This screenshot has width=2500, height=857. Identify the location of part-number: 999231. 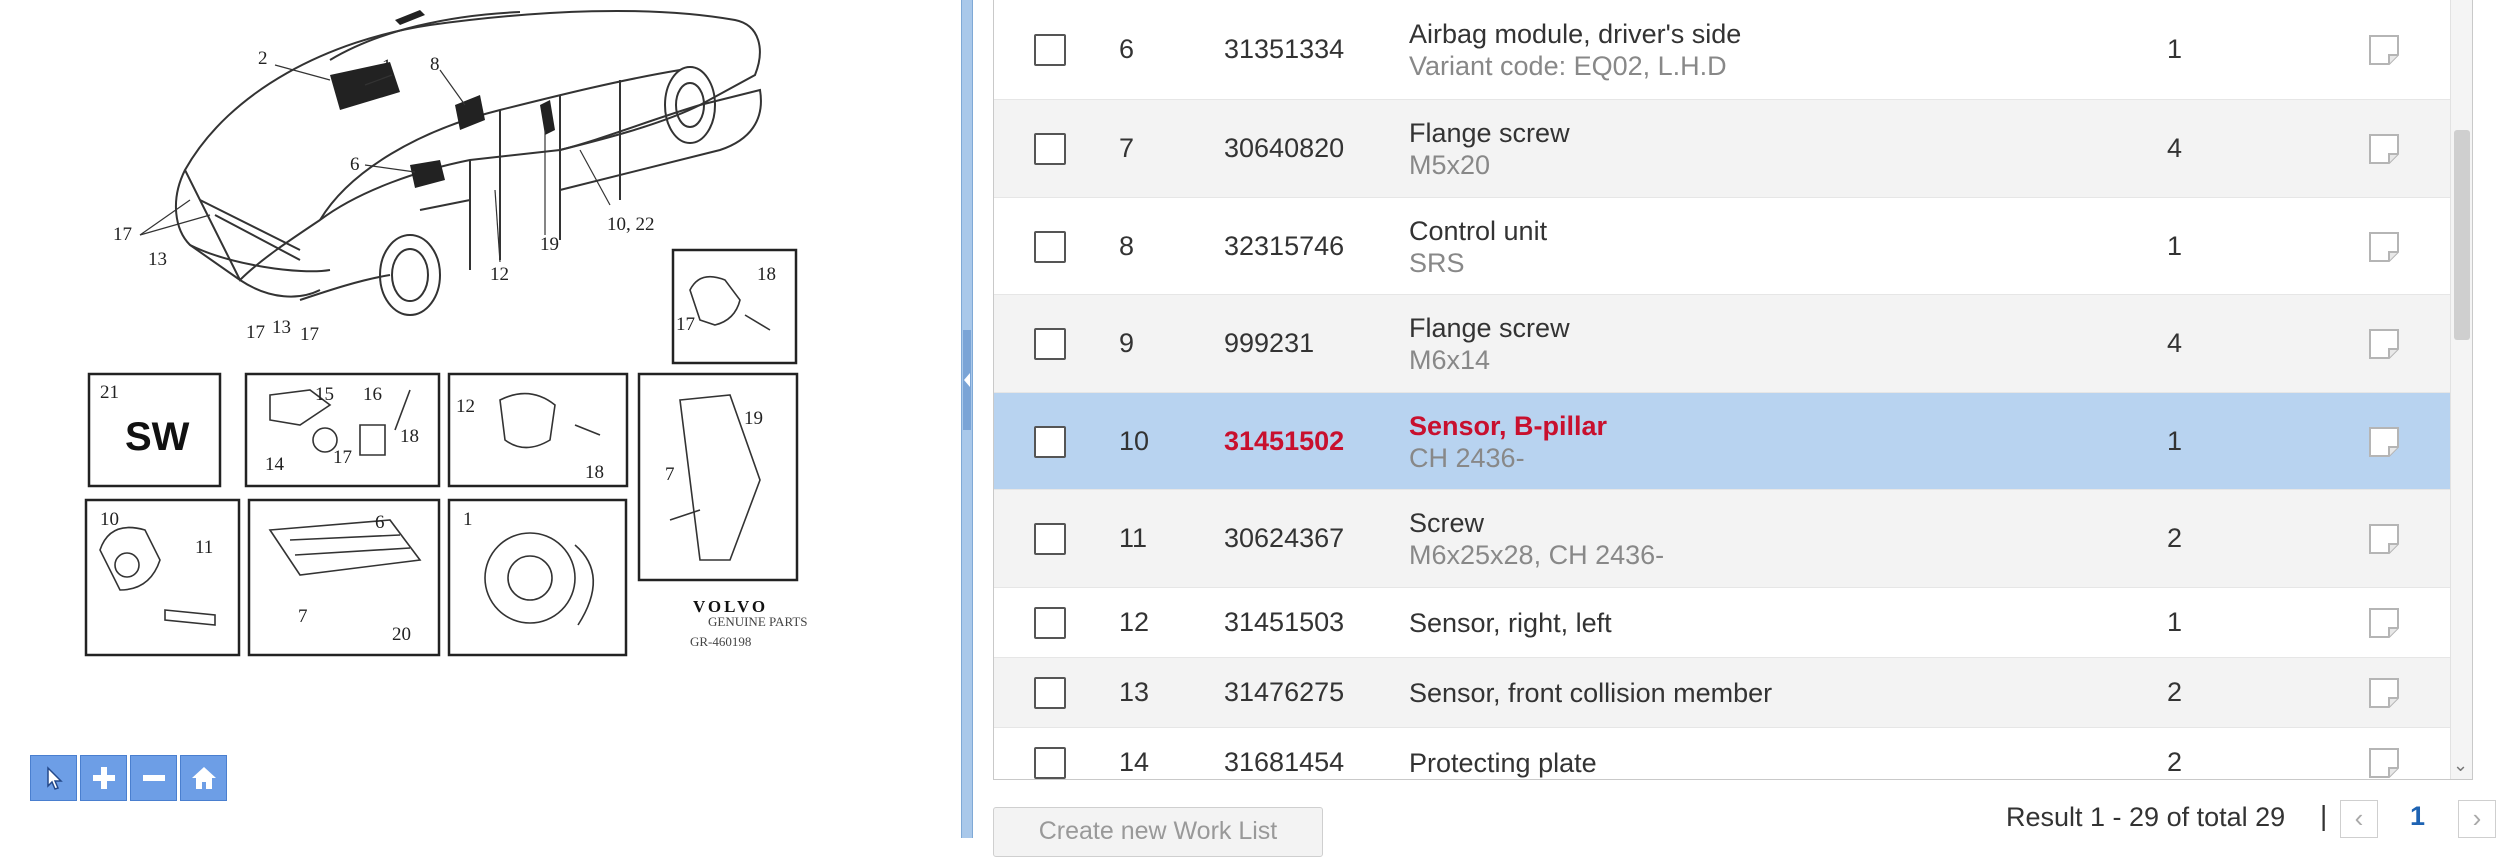
(1269, 343).